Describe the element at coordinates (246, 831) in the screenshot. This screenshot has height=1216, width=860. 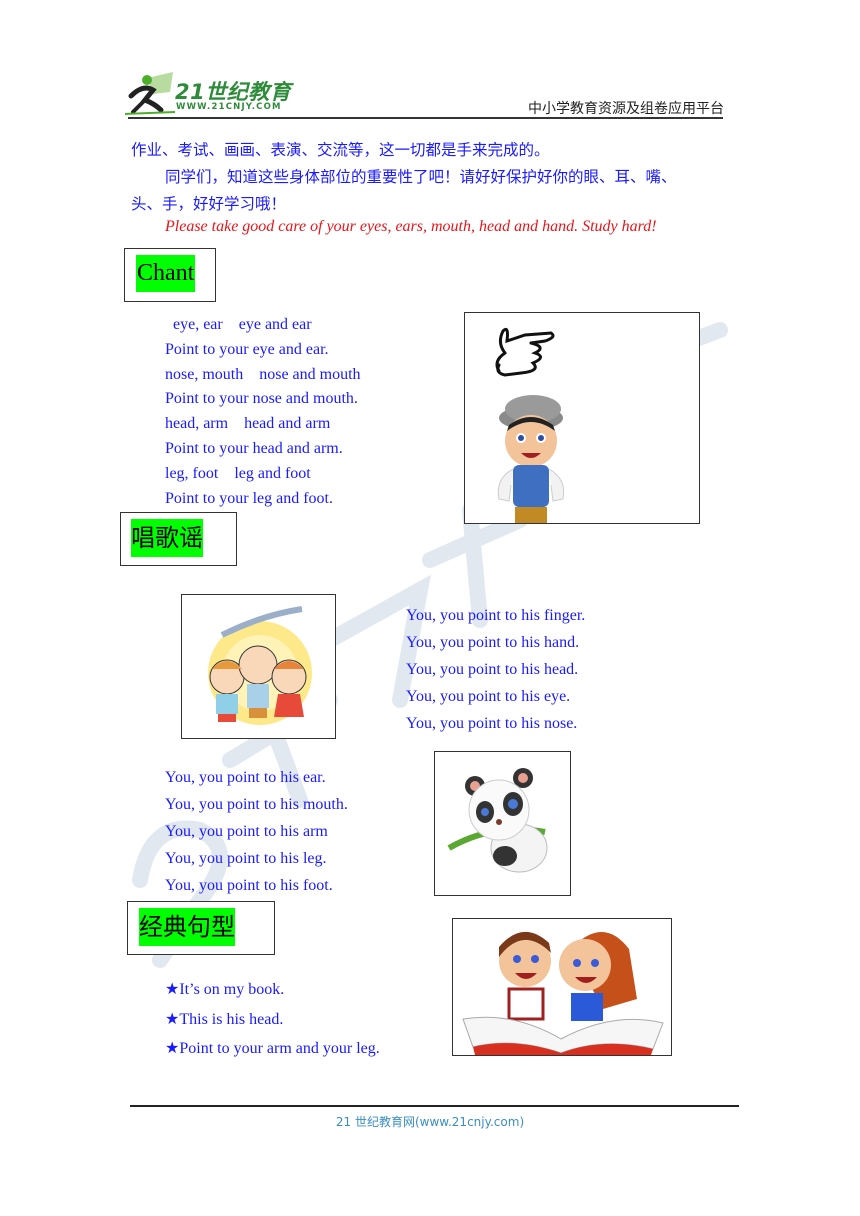
I see `song-line: You, you point to his arm` at that location.